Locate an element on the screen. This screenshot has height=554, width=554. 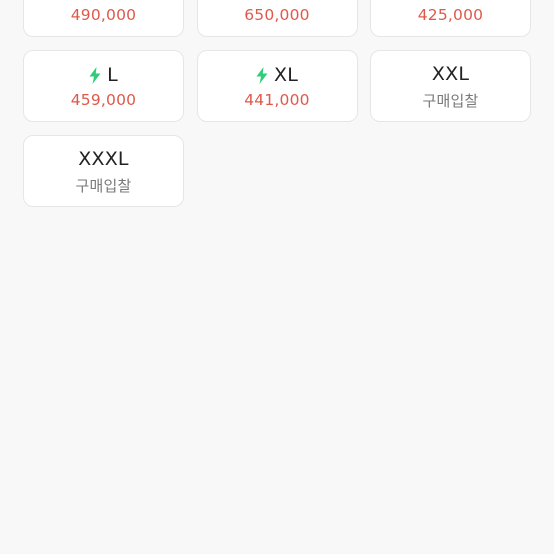
size-line: XXXL is located at coordinates (103, 159).